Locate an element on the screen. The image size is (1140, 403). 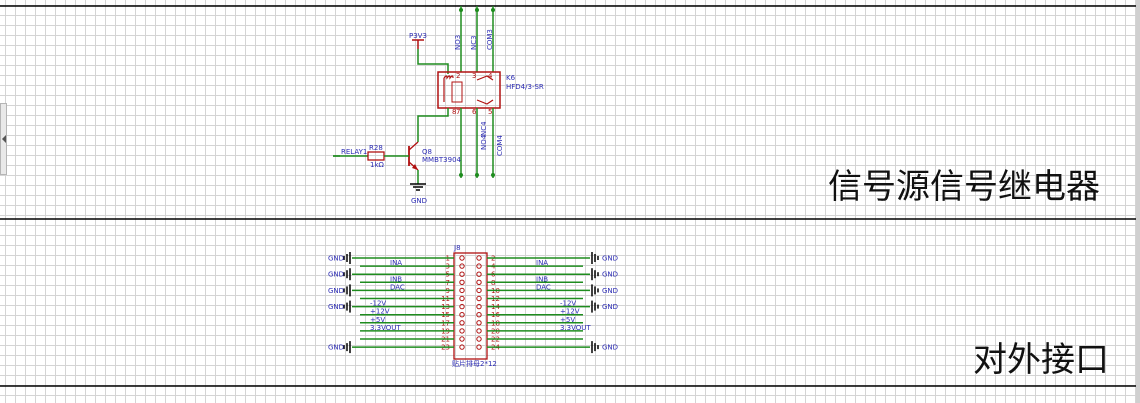
panel-collapse-handle is located at coordinates (3, 139).